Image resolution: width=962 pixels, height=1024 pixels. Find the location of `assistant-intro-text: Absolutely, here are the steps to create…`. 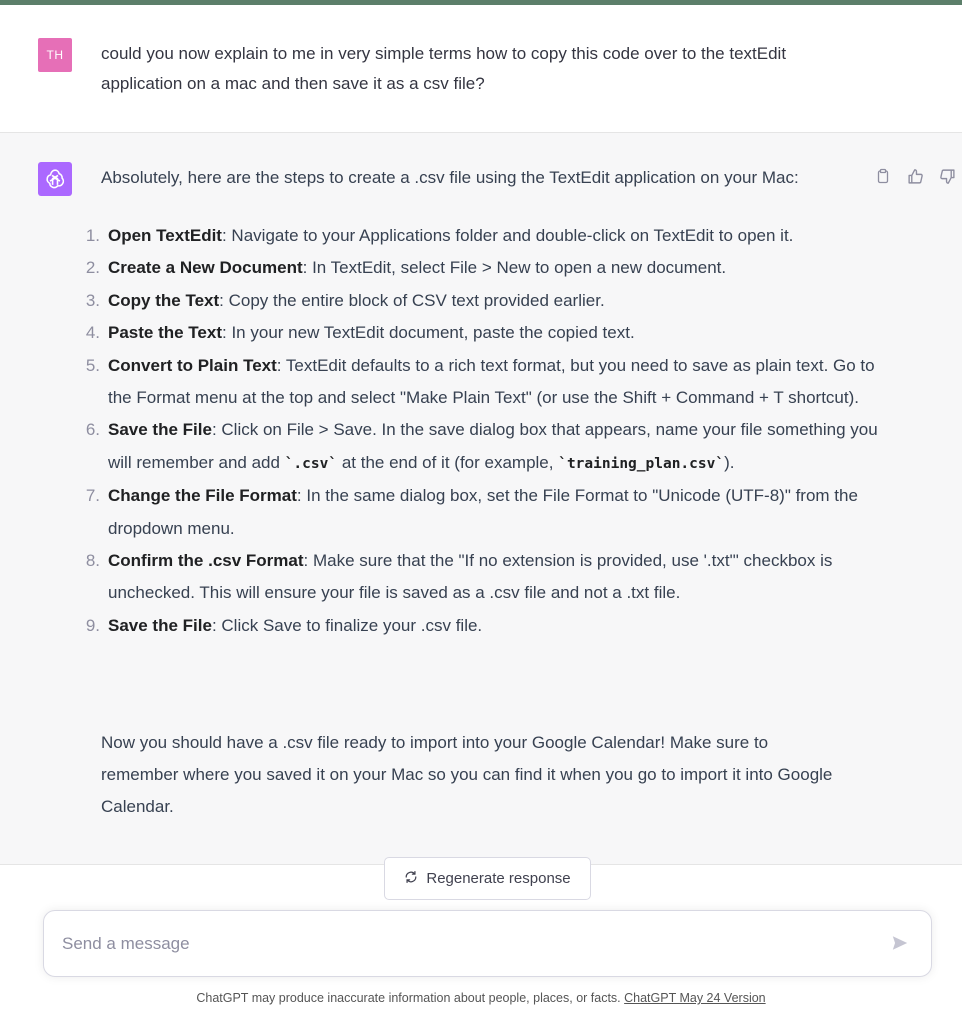

assistant-intro-text: Absolutely, here are the steps to create… is located at coordinates (450, 177).